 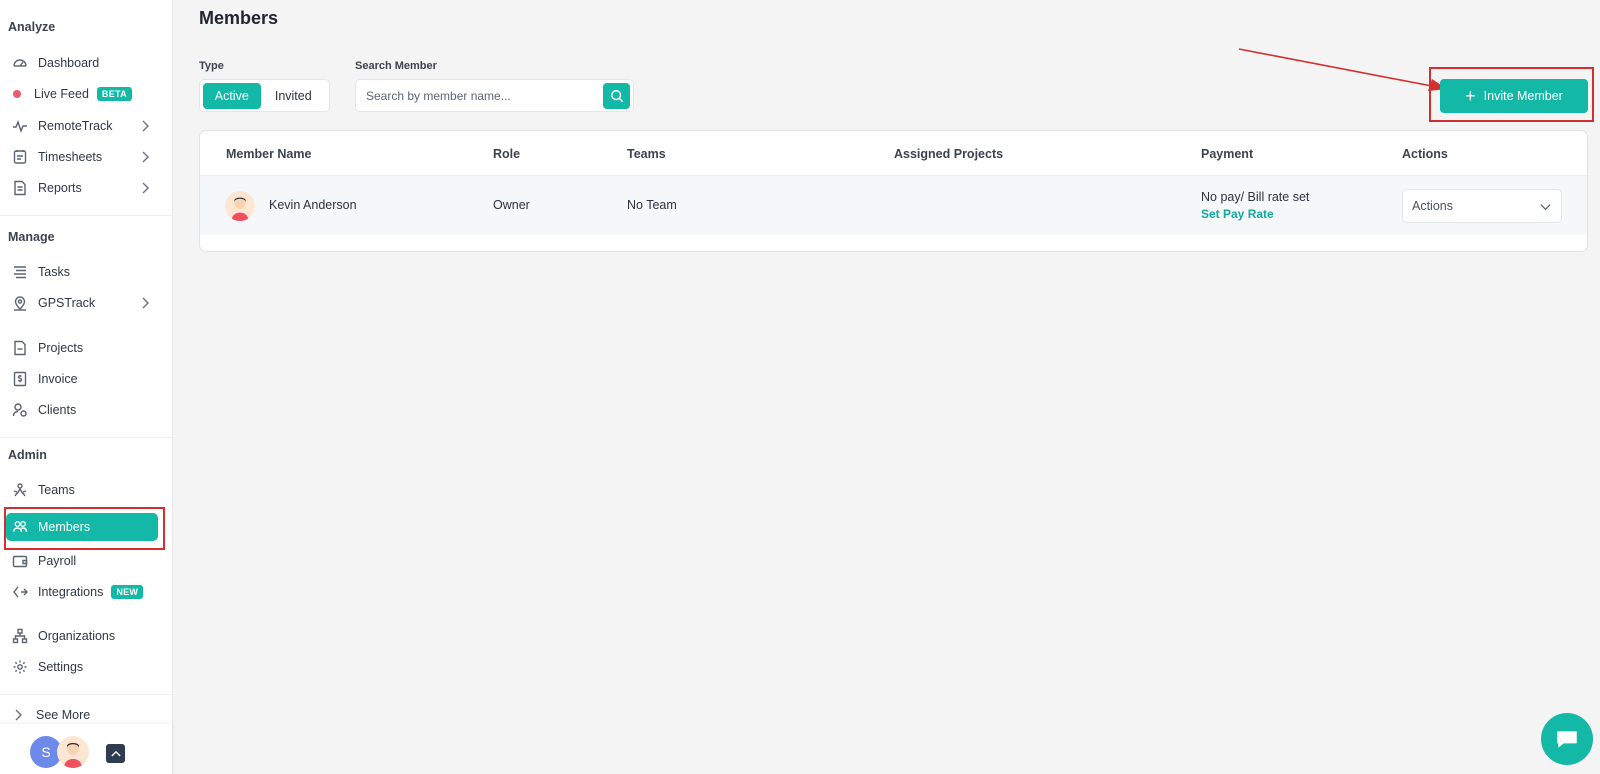 I want to click on member-role: Owner, so click(x=511, y=205).